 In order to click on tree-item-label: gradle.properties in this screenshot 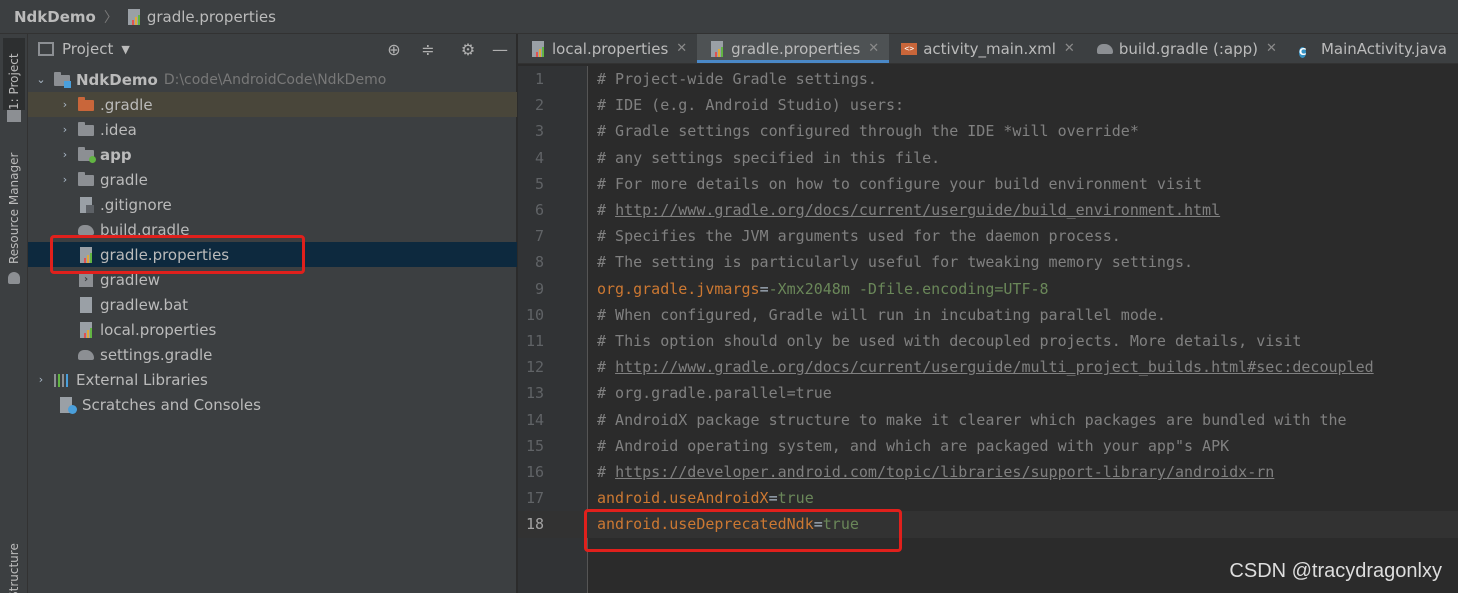, I will do `click(165, 254)`.